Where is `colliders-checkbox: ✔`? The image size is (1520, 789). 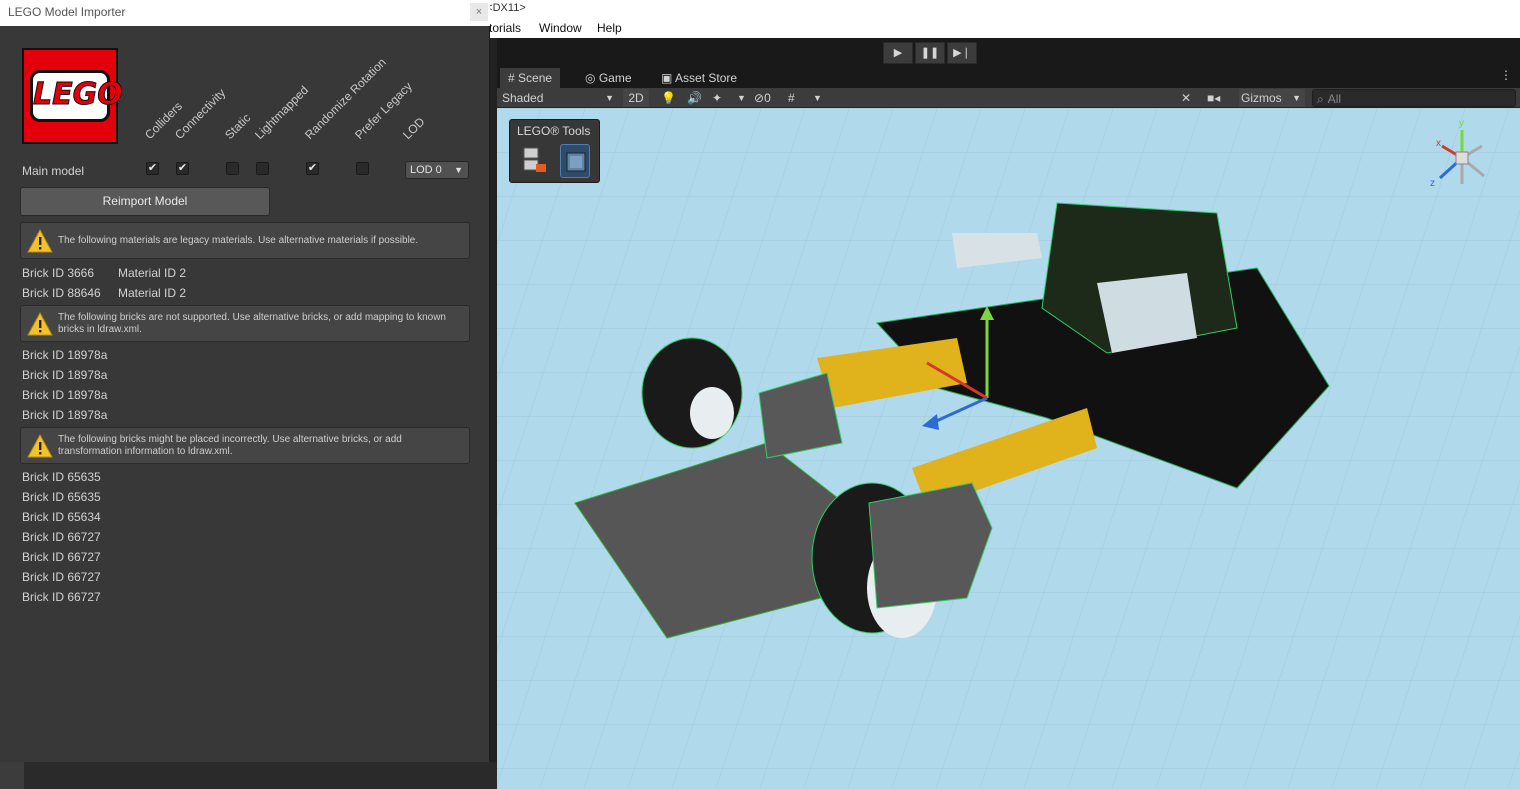 colliders-checkbox: ✔ is located at coordinates (152, 168).